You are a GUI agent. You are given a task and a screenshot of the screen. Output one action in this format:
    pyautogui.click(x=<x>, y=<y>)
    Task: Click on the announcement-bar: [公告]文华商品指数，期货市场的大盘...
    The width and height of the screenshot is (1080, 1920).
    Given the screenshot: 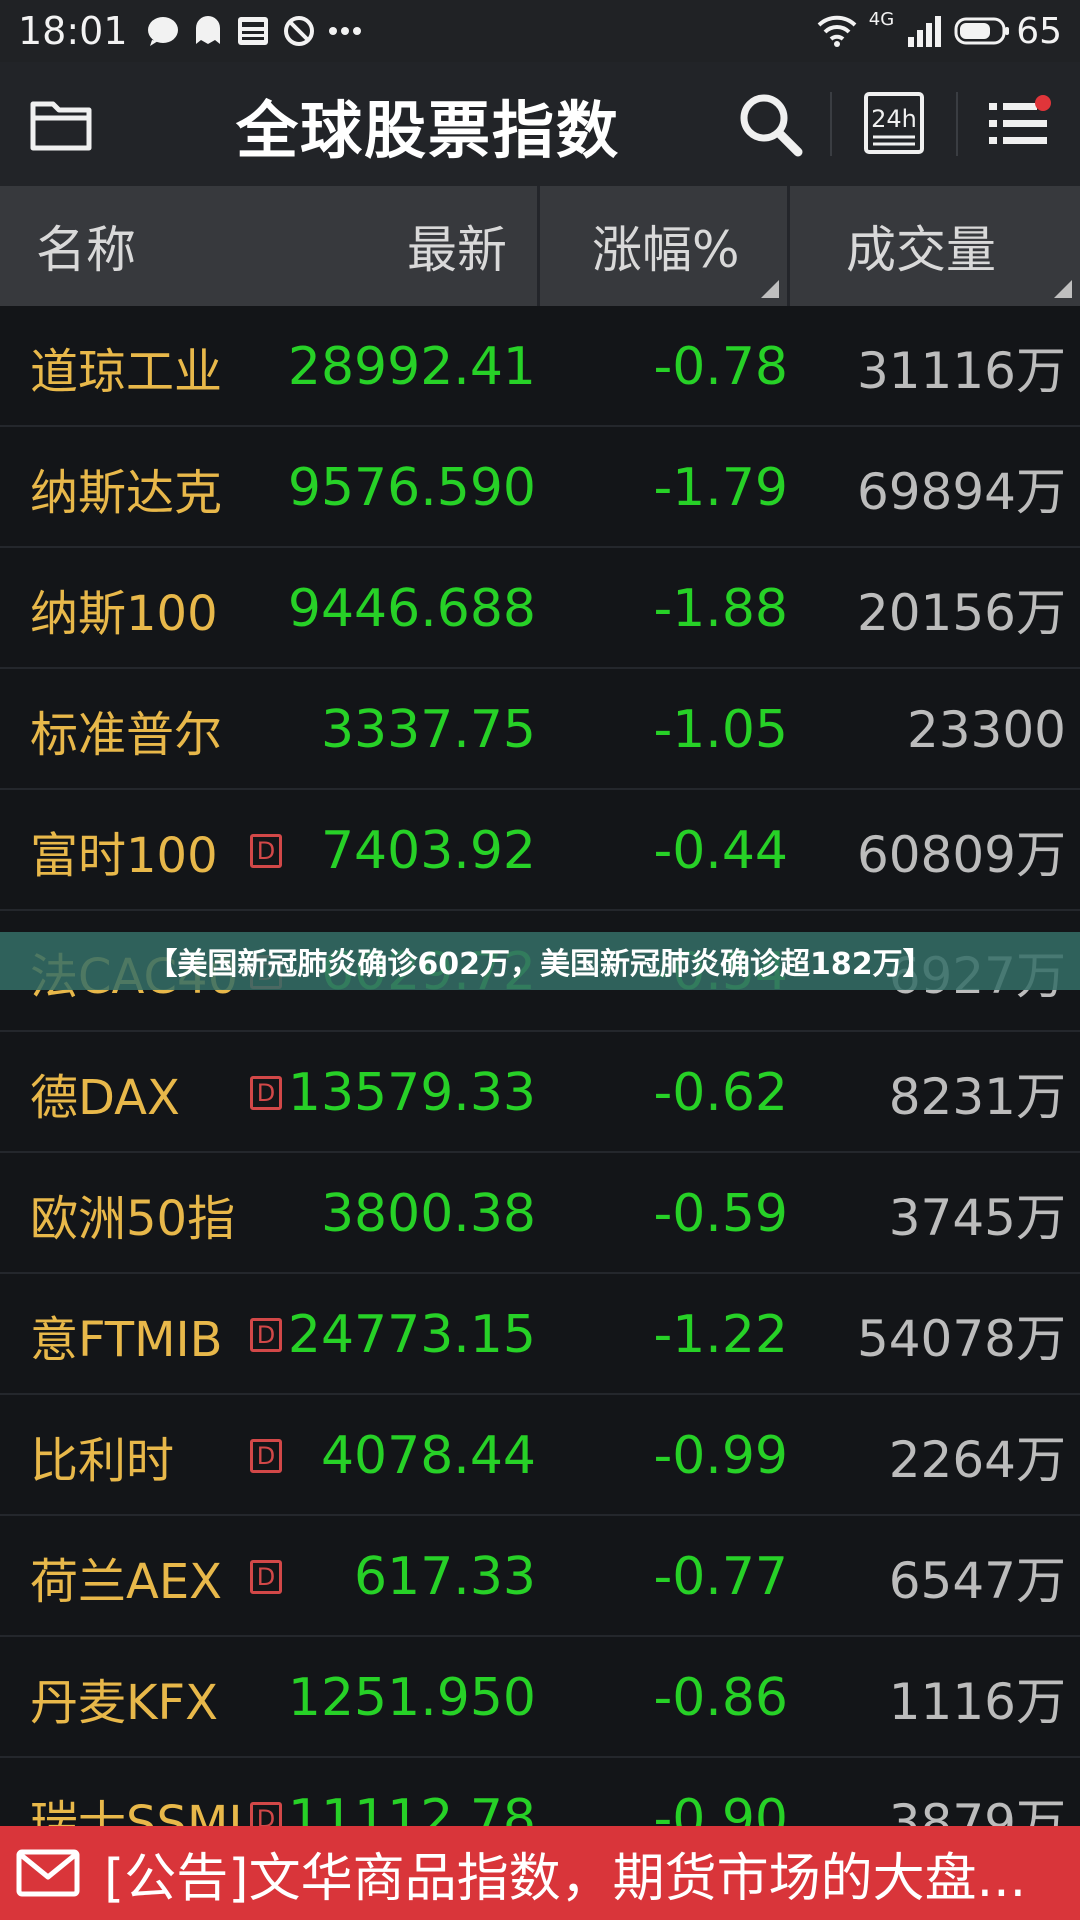 What is the action you would take?
    pyautogui.click(x=540, y=1873)
    